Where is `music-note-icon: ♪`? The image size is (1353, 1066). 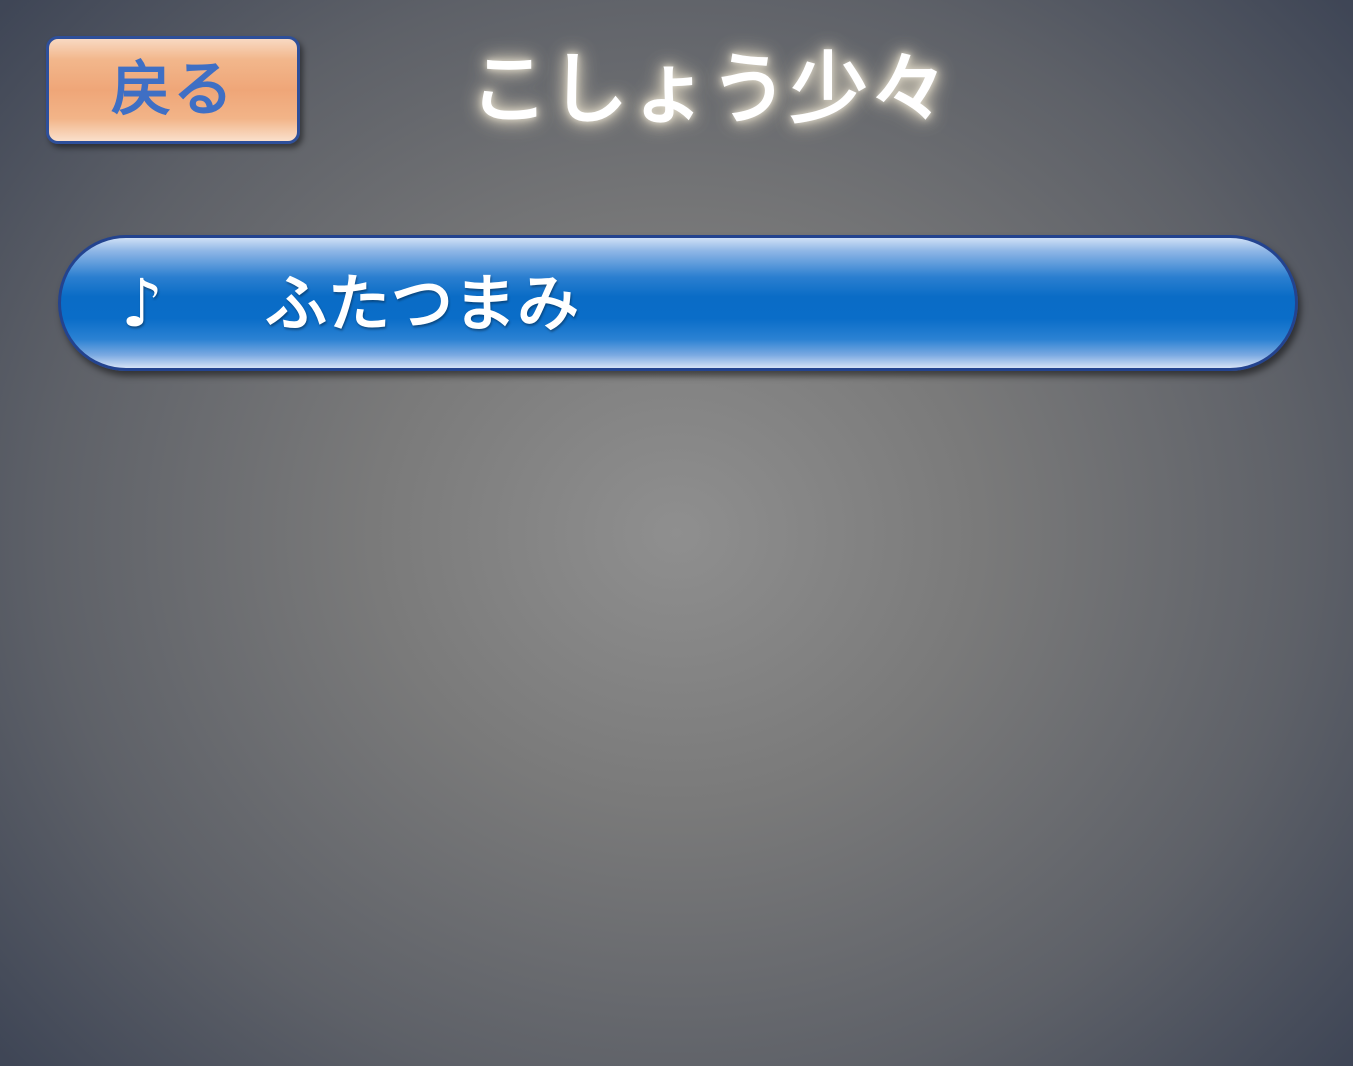
music-note-icon: ♪ is located at coordinates (142, 303).